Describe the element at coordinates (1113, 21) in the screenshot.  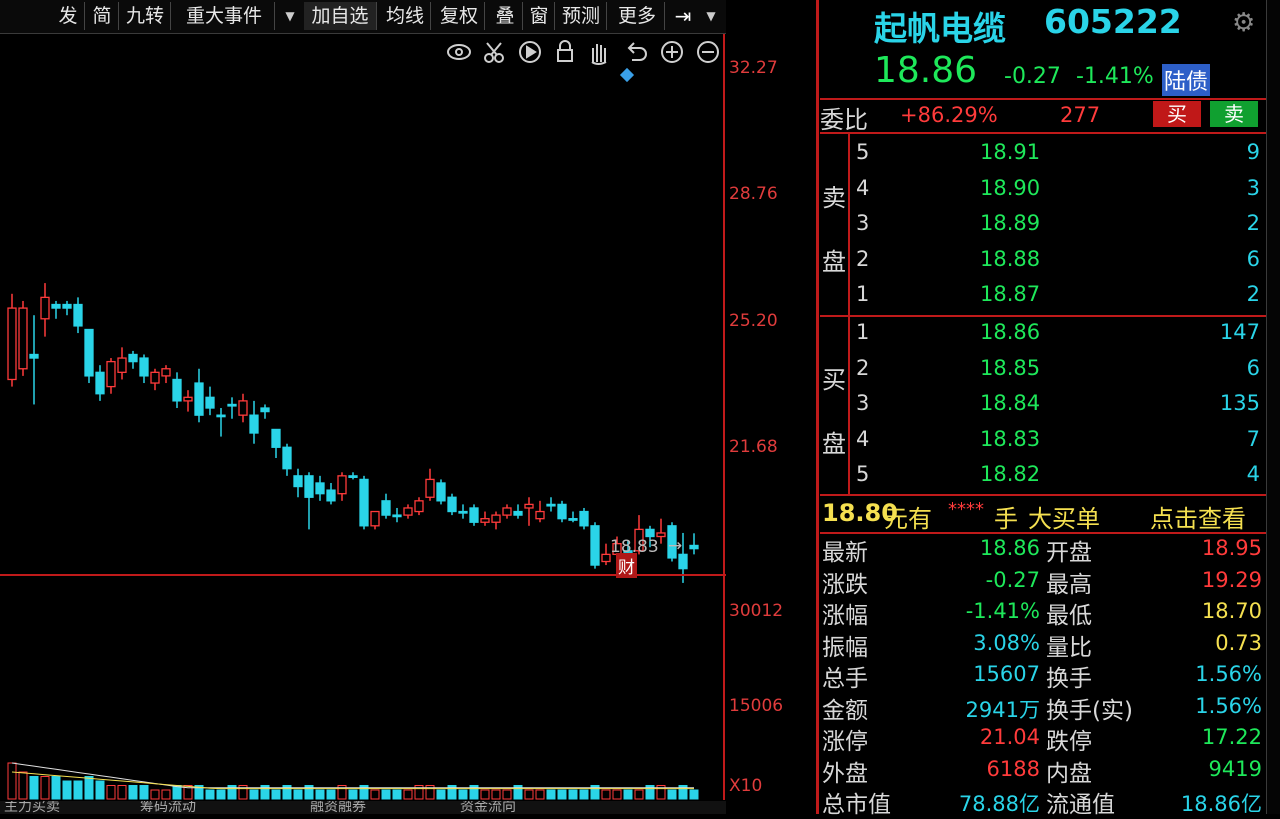
I see `stock-code: 605222` at that location.